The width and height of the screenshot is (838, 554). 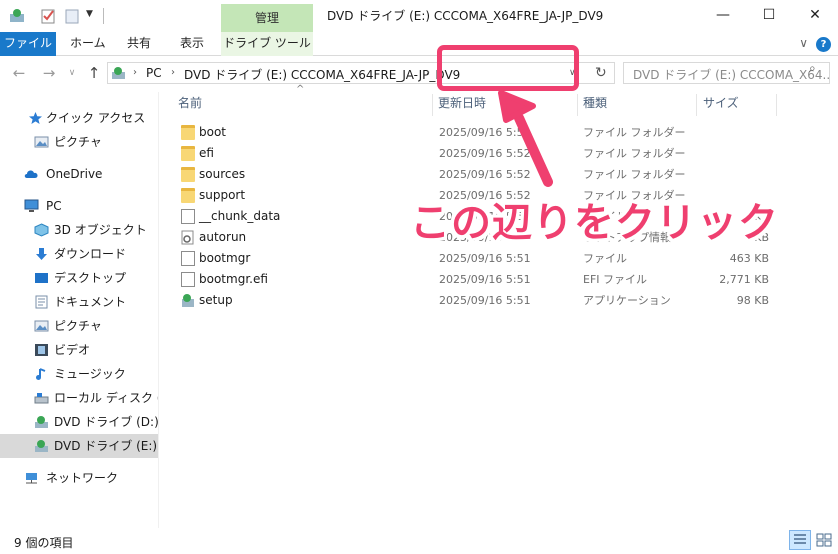 What do you see at coordinates (601, 73) in the screenshot?
I see `refresh-button: ↻` at bounding box center [601, 73].